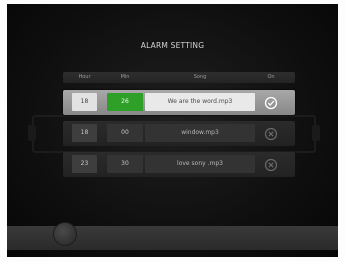  What do you see at coordinates (179, 77) in the screenshot?
I see `table-header: Hour Min Song On` at bounding box center [179, 77].